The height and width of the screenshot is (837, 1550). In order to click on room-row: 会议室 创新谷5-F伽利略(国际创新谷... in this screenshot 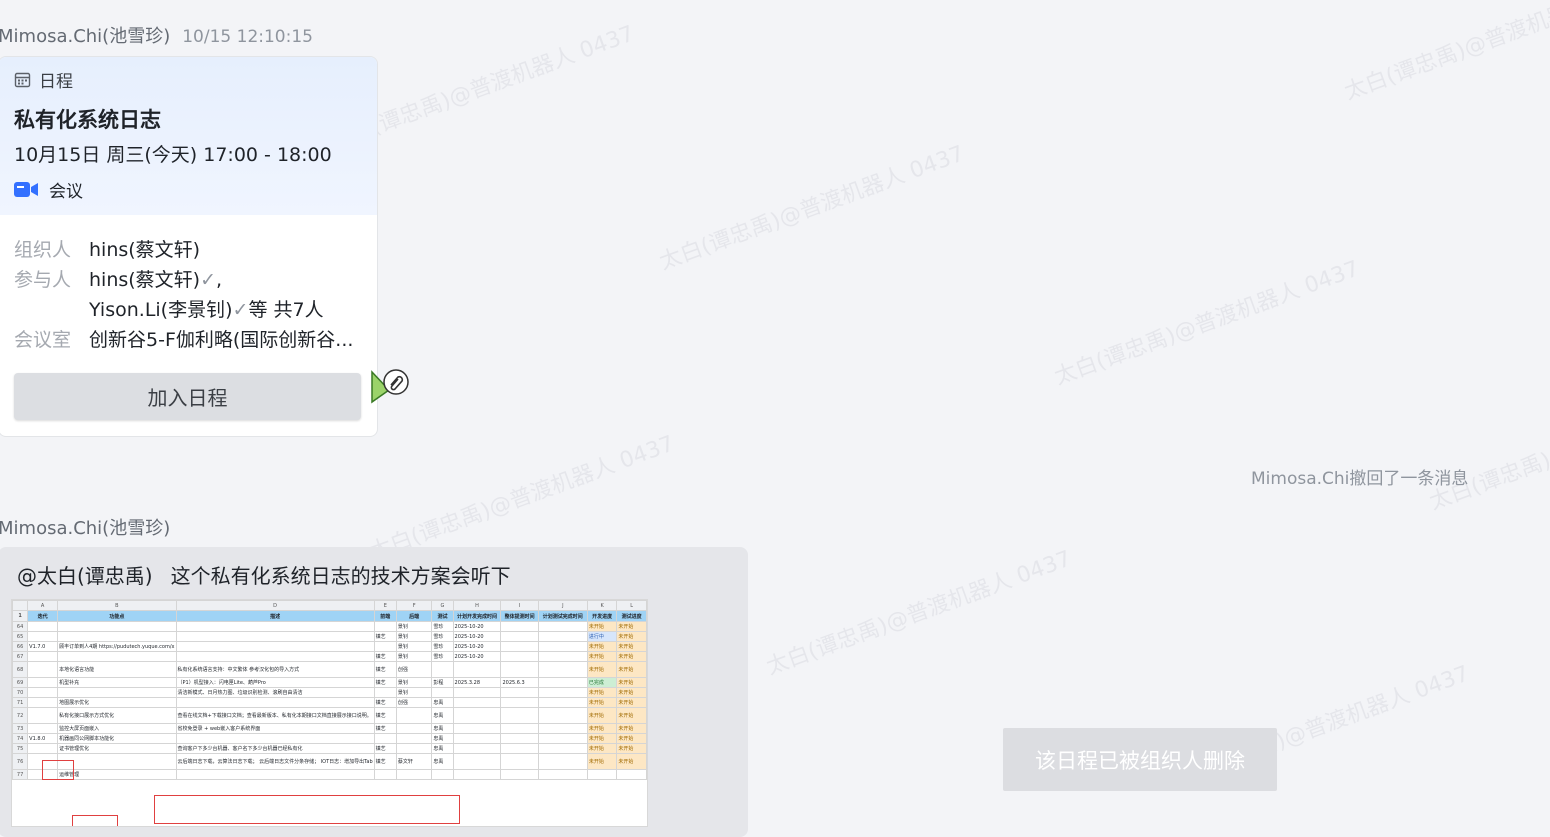, I will do `click(188, 340)`.